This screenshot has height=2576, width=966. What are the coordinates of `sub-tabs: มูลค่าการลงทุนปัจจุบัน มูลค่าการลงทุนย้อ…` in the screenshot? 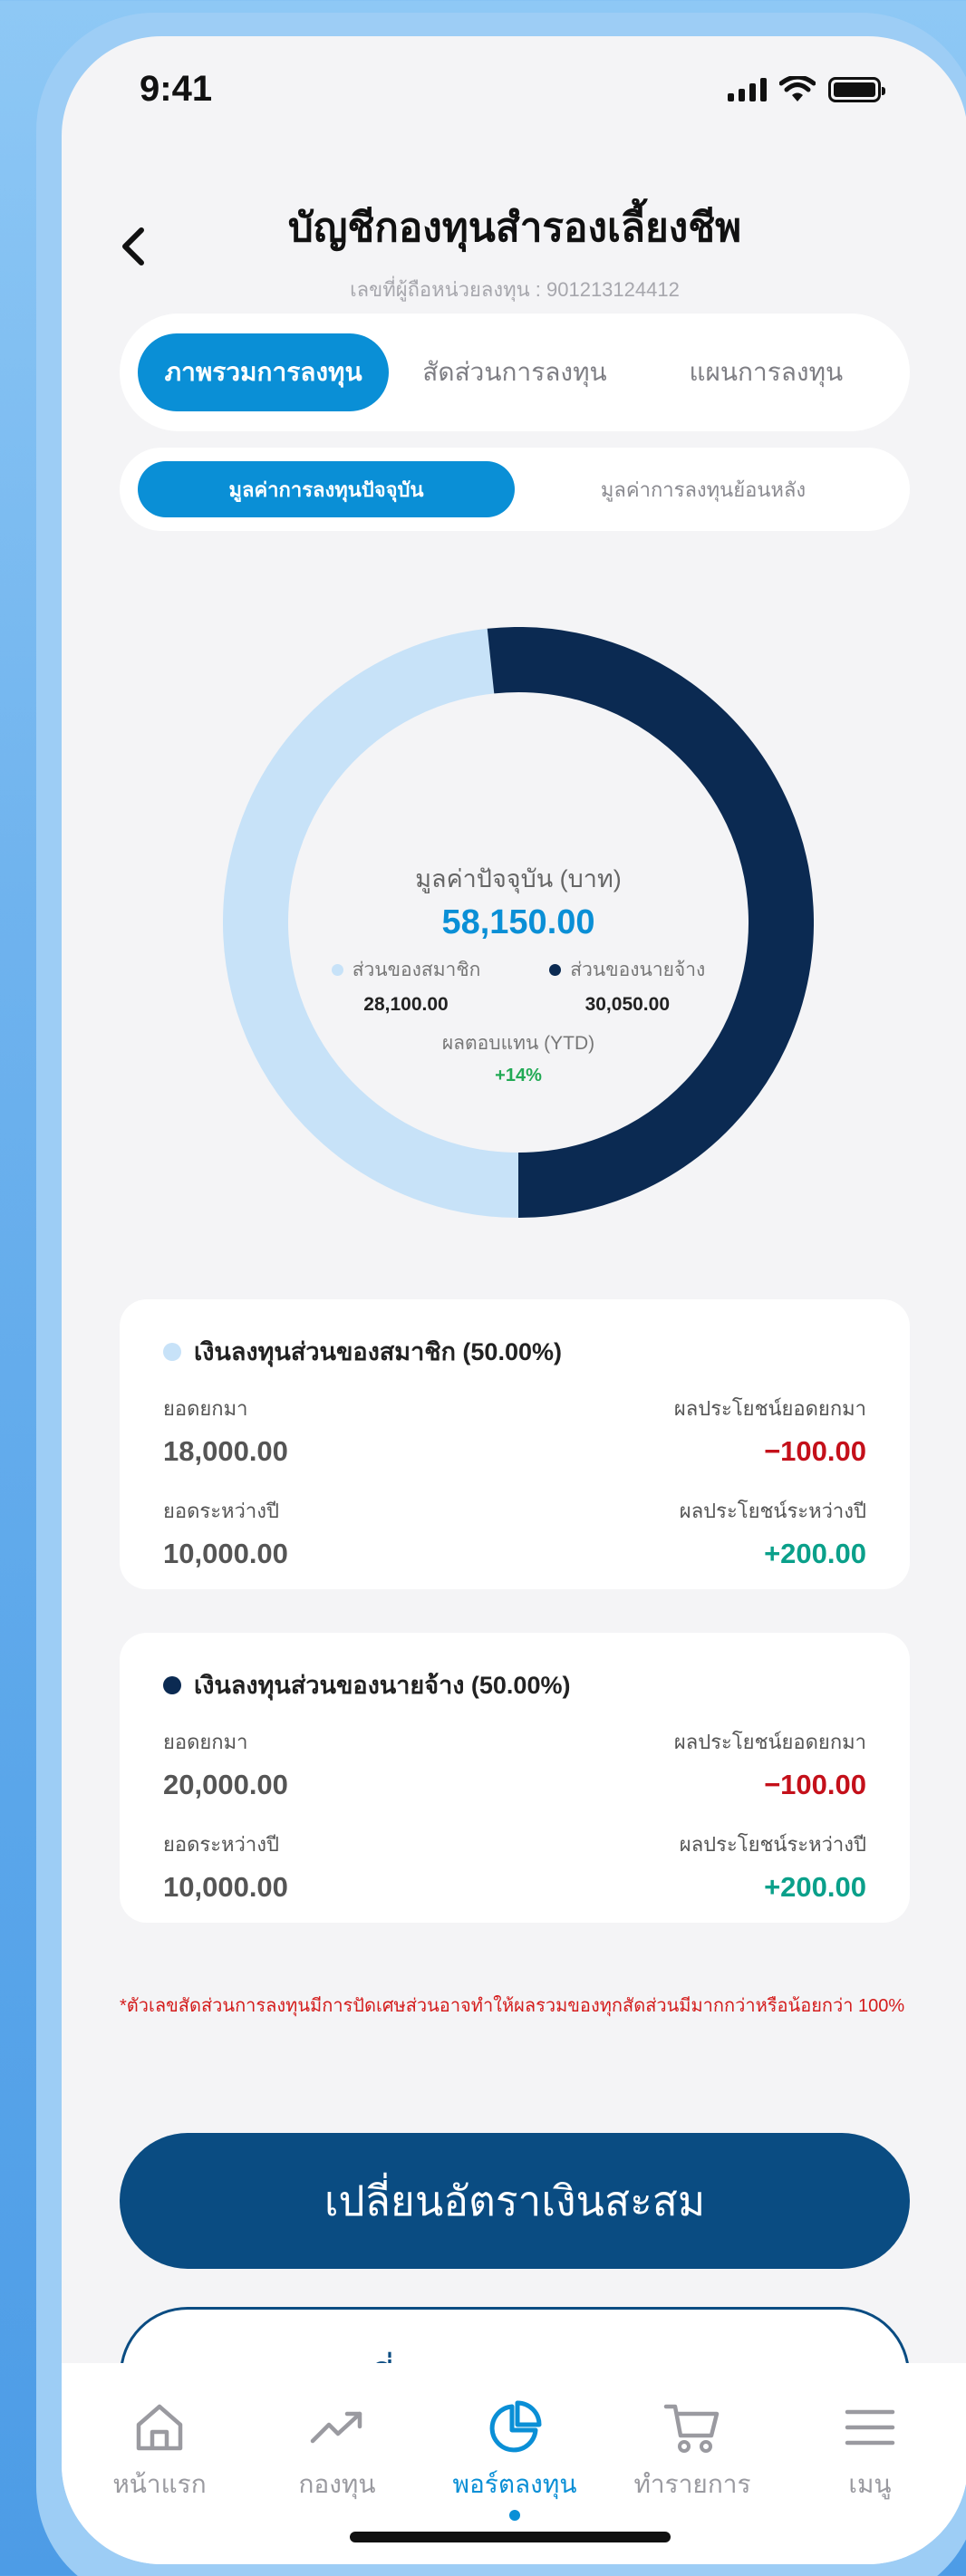 It's located at (515, 489).